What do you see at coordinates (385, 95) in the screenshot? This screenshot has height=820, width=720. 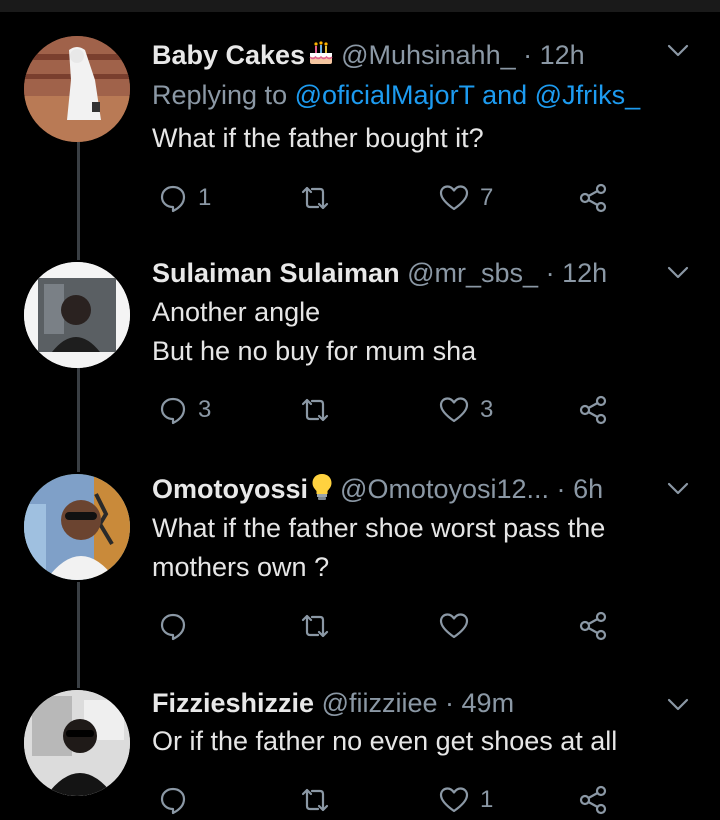 I see `mention-link: @oficialMajorT` at bounding box center [385, 95].